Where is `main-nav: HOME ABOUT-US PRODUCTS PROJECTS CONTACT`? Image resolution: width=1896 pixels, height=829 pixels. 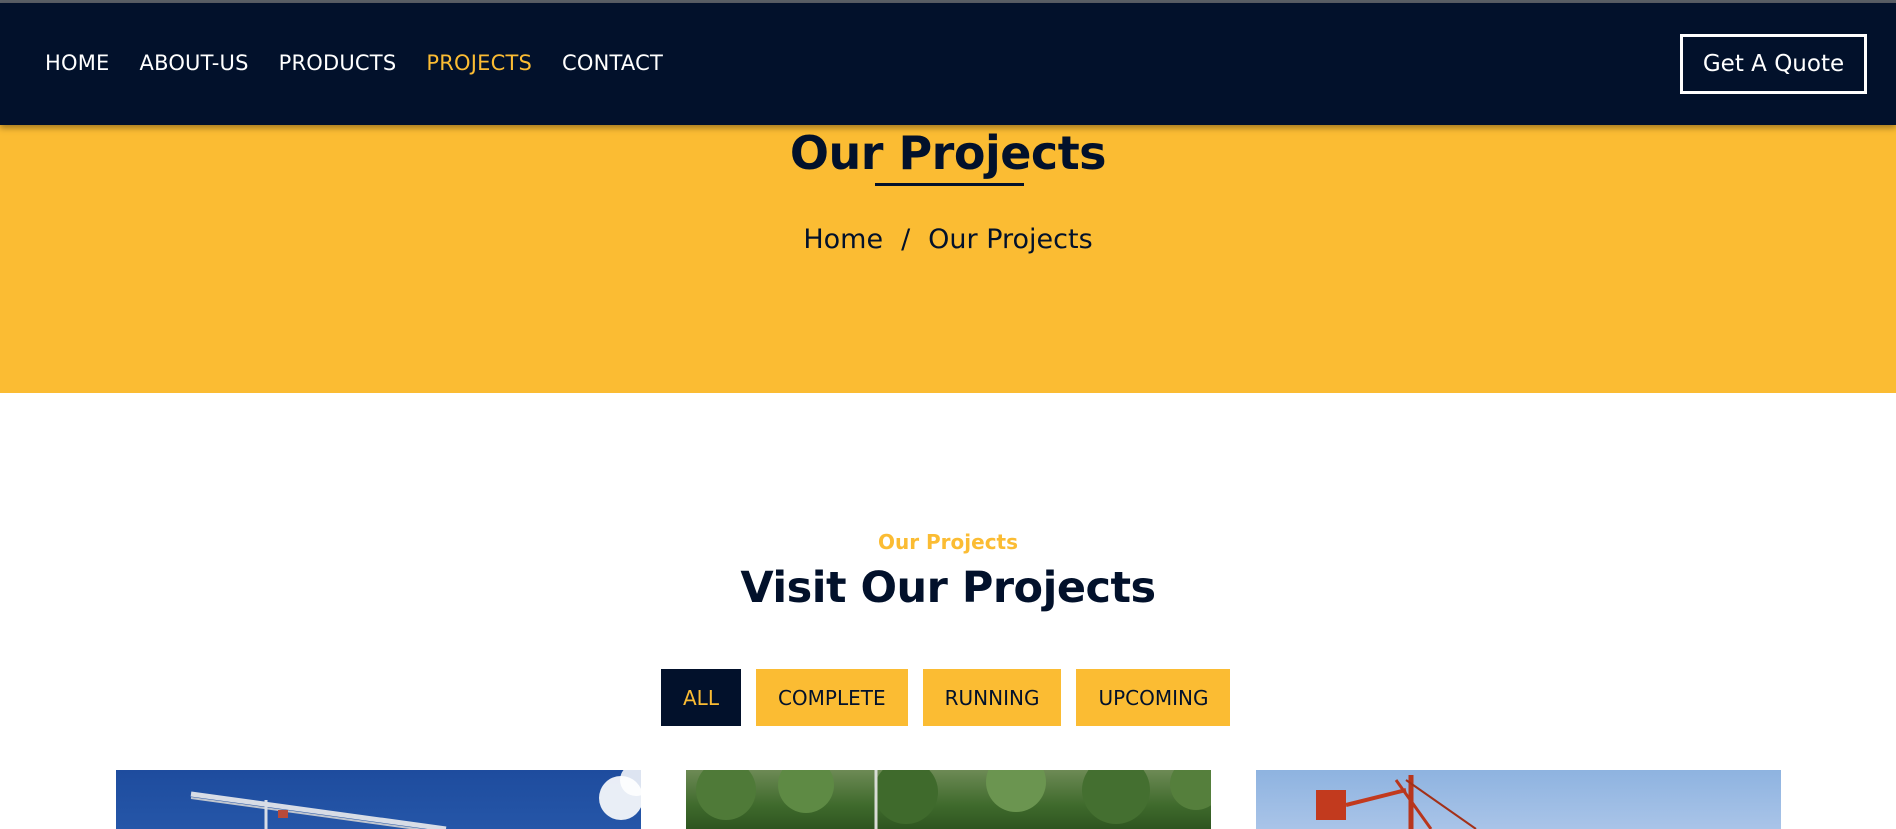 main-nav: HOME ABOUT-US PRODUCTS PROJECTS CONTACT is located at coordinates (354, 63).